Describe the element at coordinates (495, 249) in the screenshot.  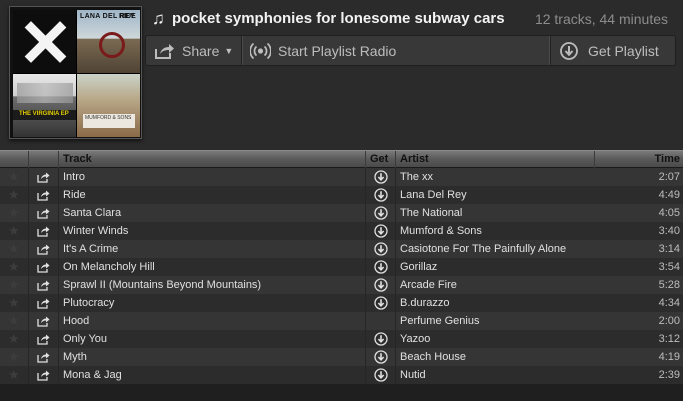
I see `artist-name: Casiotone For The Painfully Alone` at that location.